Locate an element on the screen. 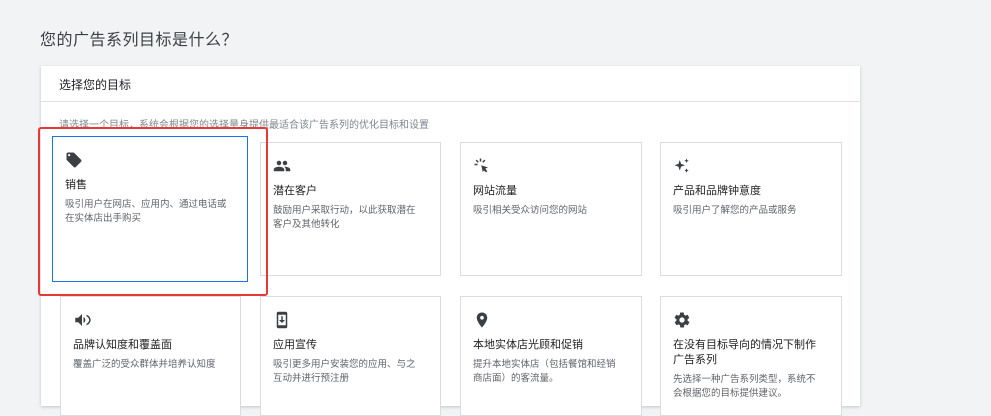  goal-card-sales: 销售 吸引用户在网店、应用内、通过电话或在实体店出手购买 is located at coordinates (150, 209).